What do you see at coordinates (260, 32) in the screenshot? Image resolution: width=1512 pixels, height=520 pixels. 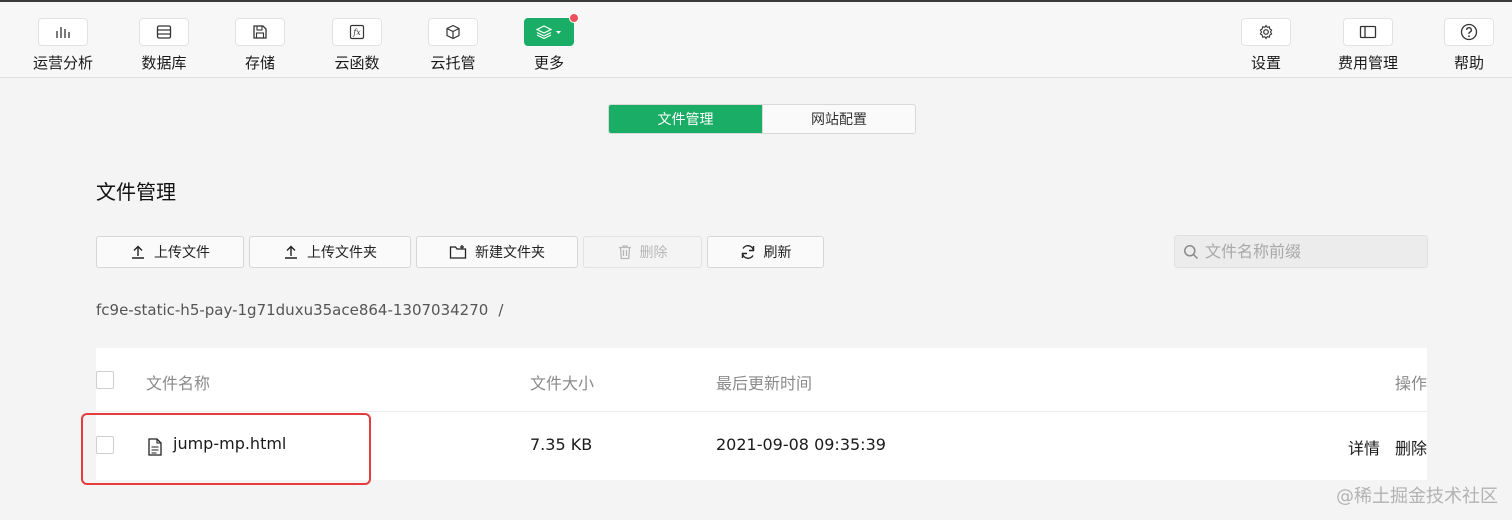 I see `save-icon` at bounding box center [260, 32].